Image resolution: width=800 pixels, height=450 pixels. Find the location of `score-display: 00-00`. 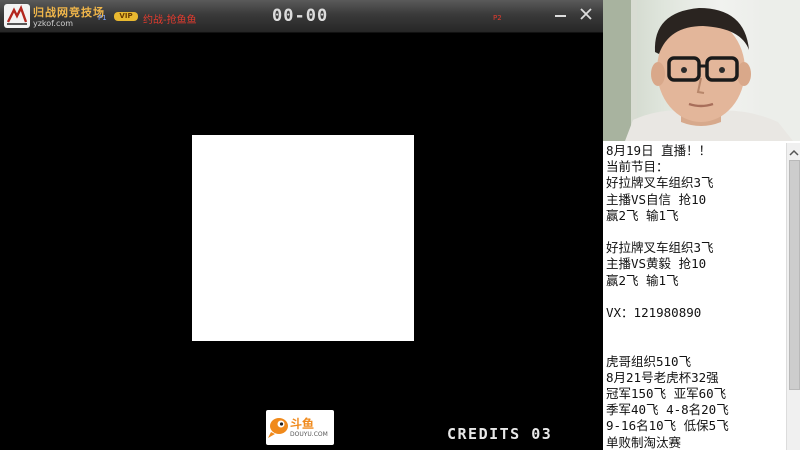

score-display: 00-00 is located at coordinates (300, 16).